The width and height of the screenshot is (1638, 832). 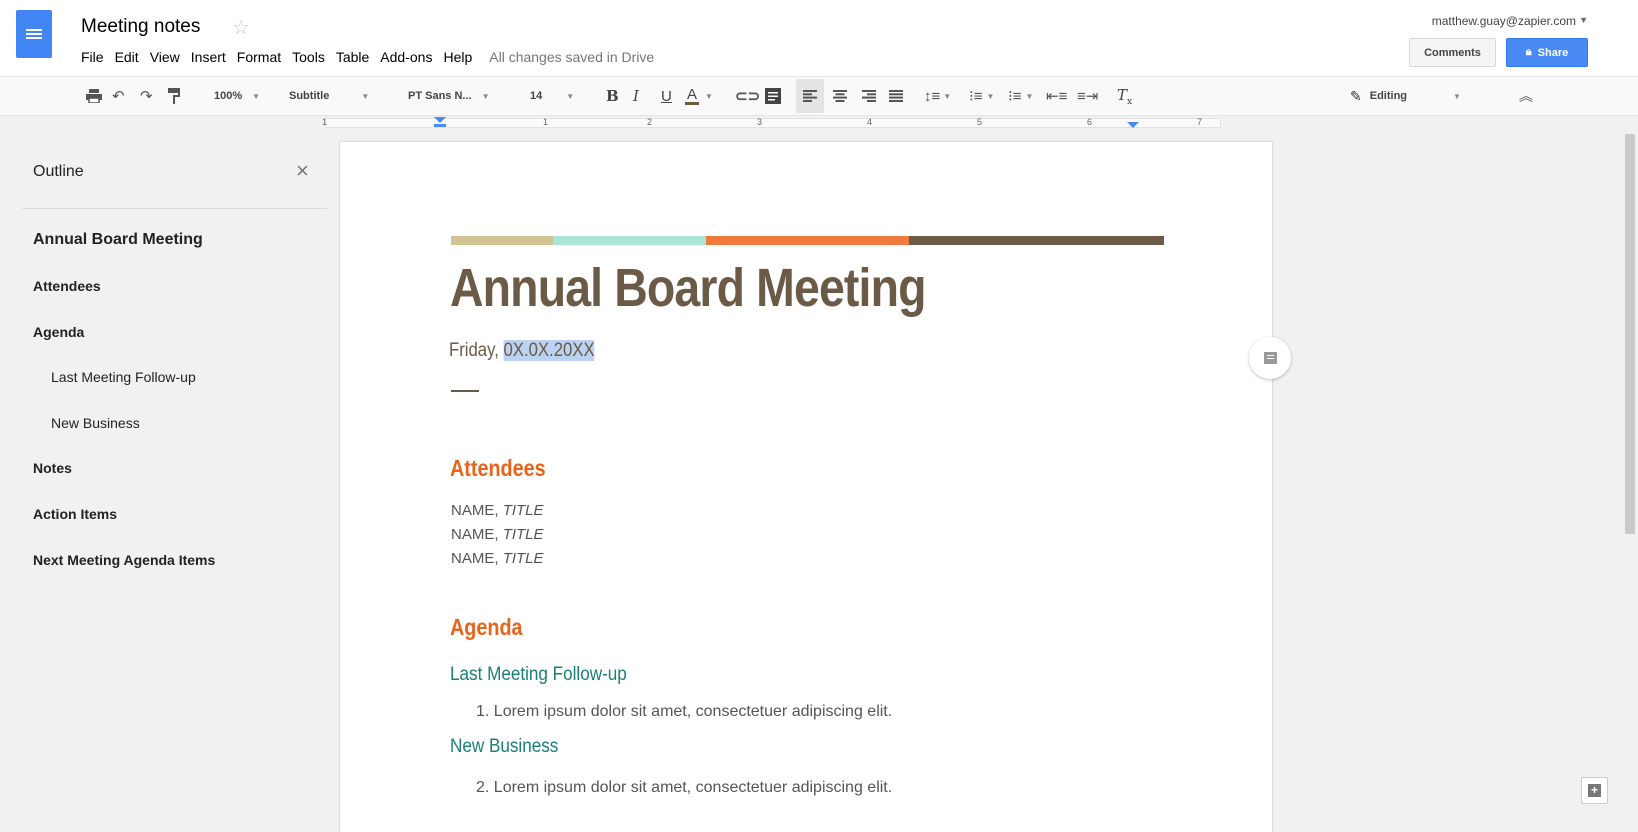 I want to click on comments-button: Comments, so click(x=1452, y=52).